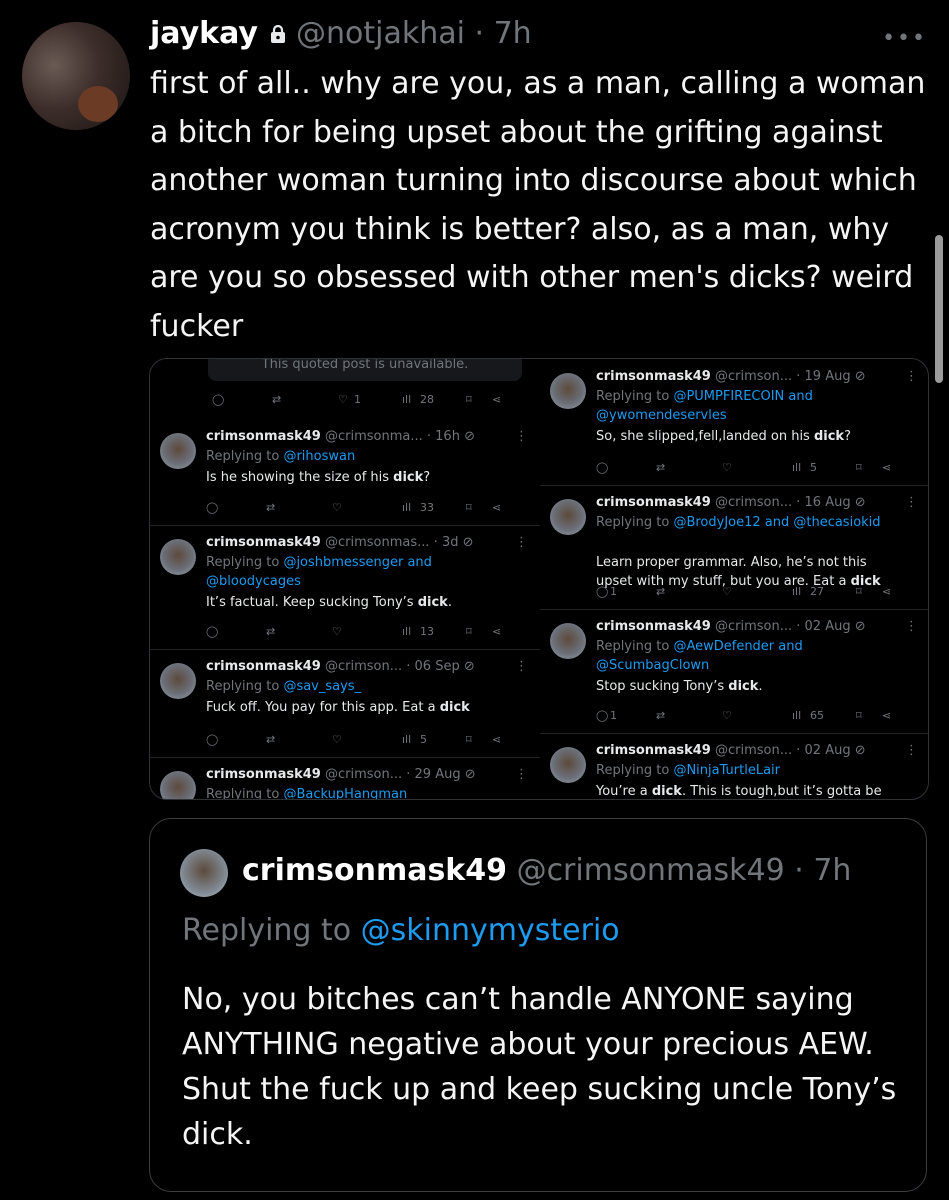  Describe the element at coordinates (319, 456) in the screenshot. I see `mention-link: @rihoswan` at that location.